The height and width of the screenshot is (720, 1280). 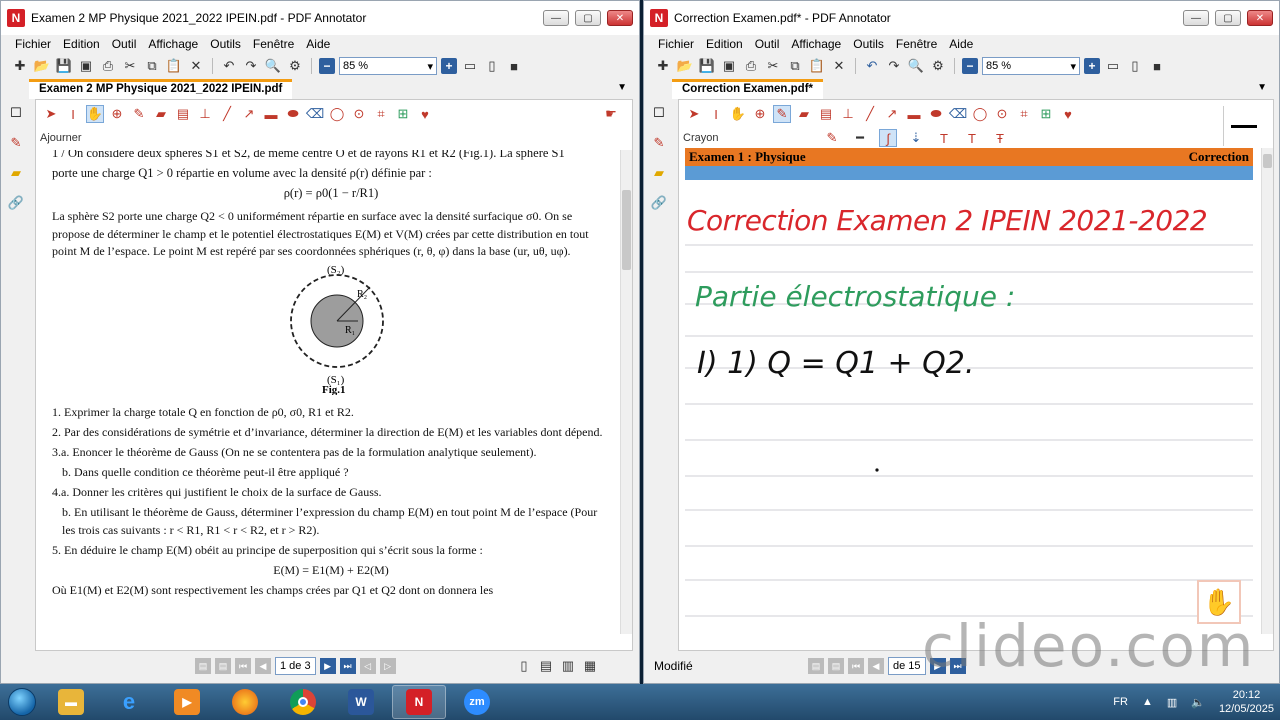 I want to click on grid-view-icon: ▦, so click(x=590, y=666).